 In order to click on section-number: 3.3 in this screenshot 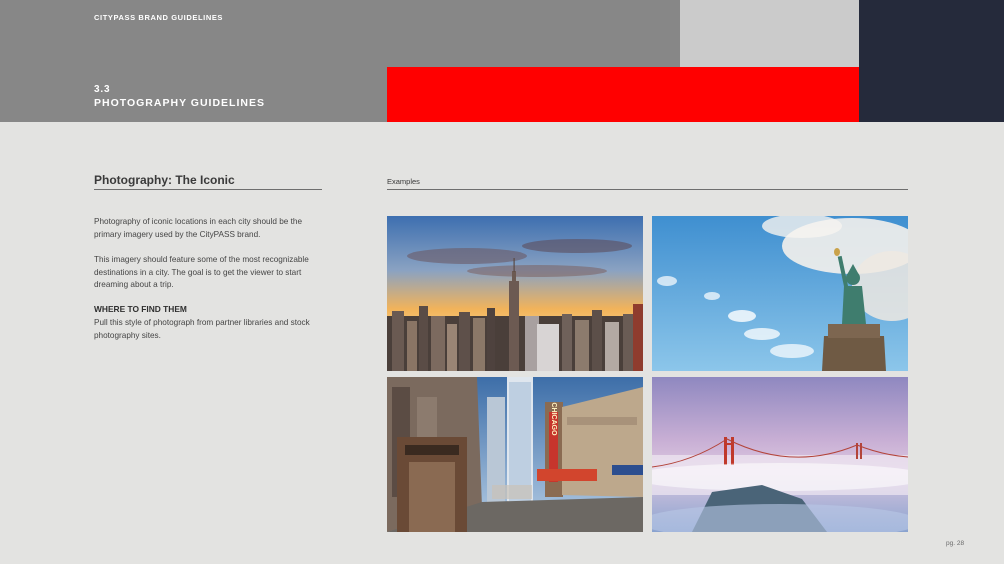, I will do `click(102, 89)`.